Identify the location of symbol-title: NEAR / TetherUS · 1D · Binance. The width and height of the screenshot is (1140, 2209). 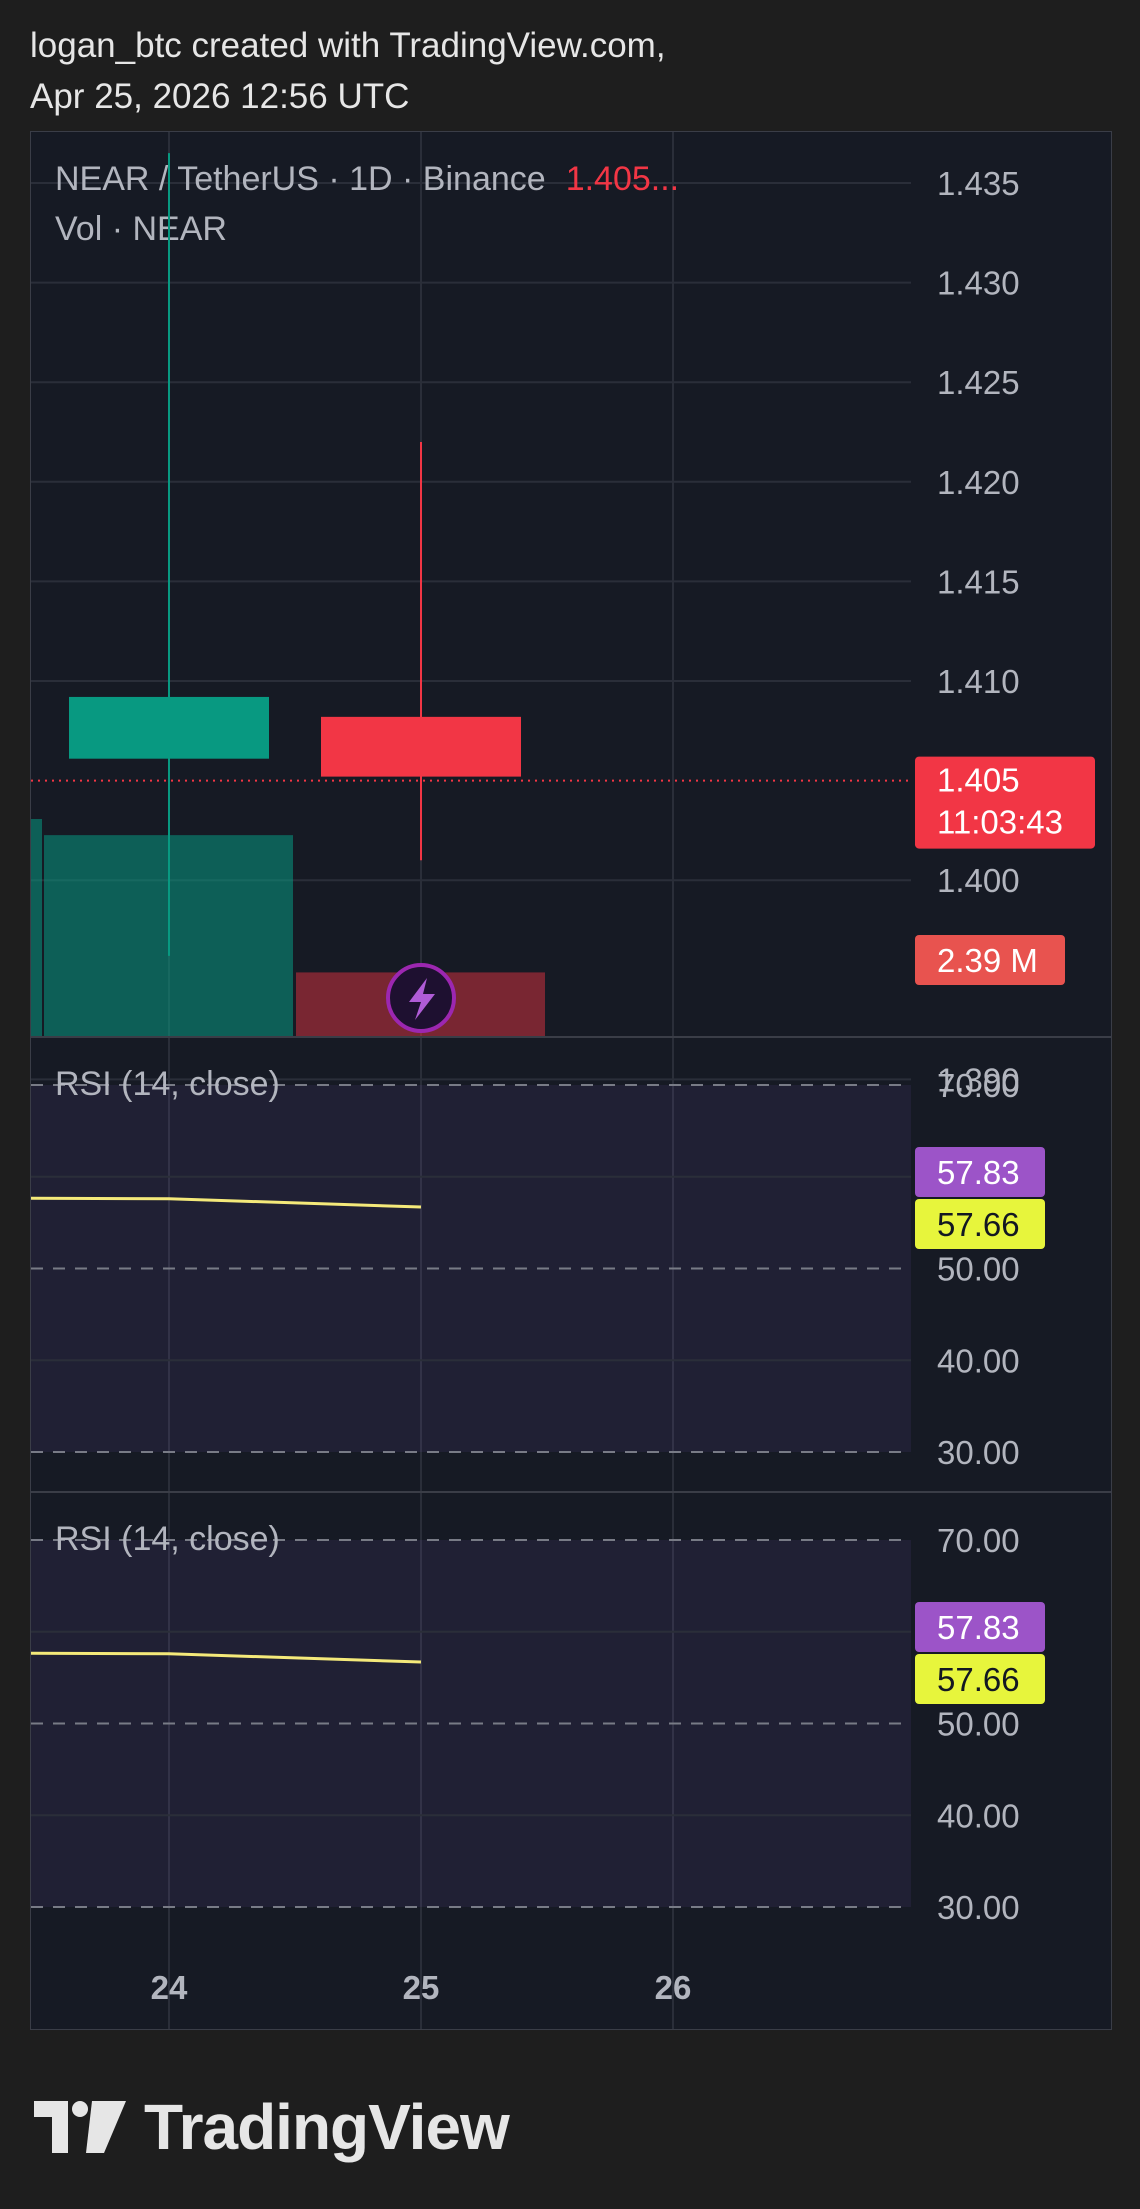
(300, 179).